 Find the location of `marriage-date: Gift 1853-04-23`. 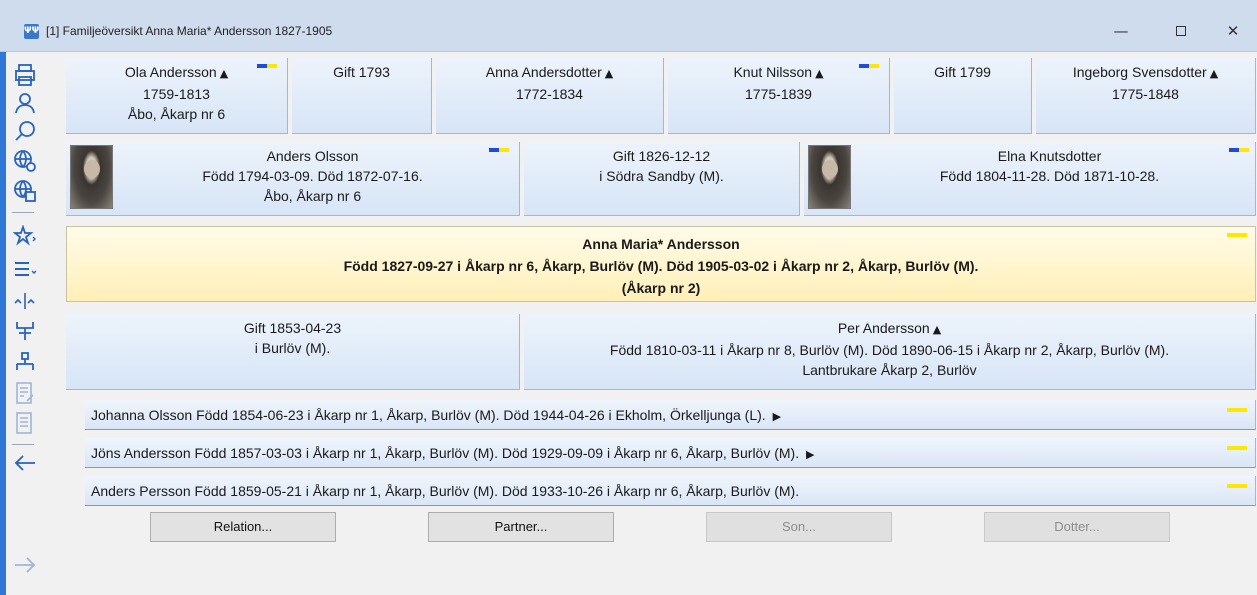

marriage-date: Gift 1853-04-23 is located at coordinates (292, 328).